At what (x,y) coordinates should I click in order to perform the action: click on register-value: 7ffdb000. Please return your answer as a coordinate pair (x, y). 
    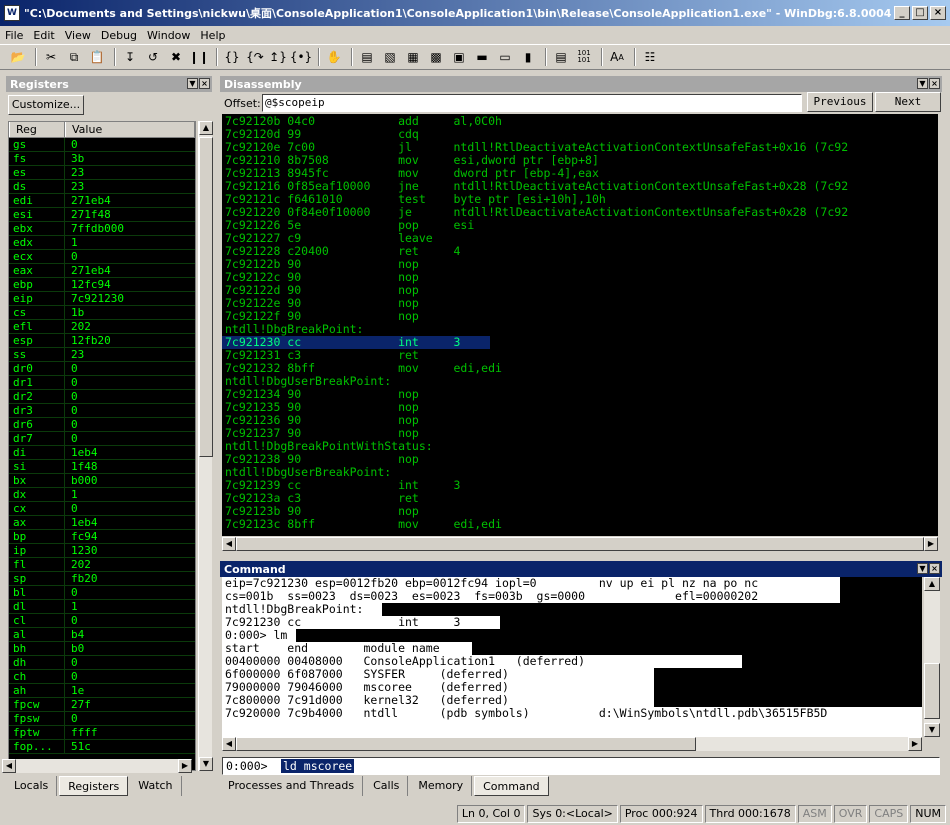
    Looking at the image, I should click on (94, 228).